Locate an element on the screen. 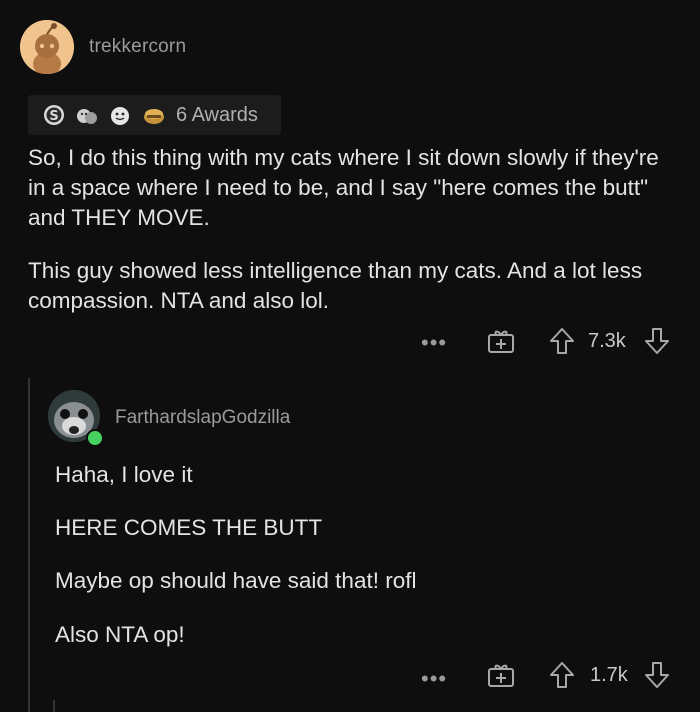 Image resolution: width=700 pixels, height=712 pixels. online-status-indicator is located at coordinates (95, 438).